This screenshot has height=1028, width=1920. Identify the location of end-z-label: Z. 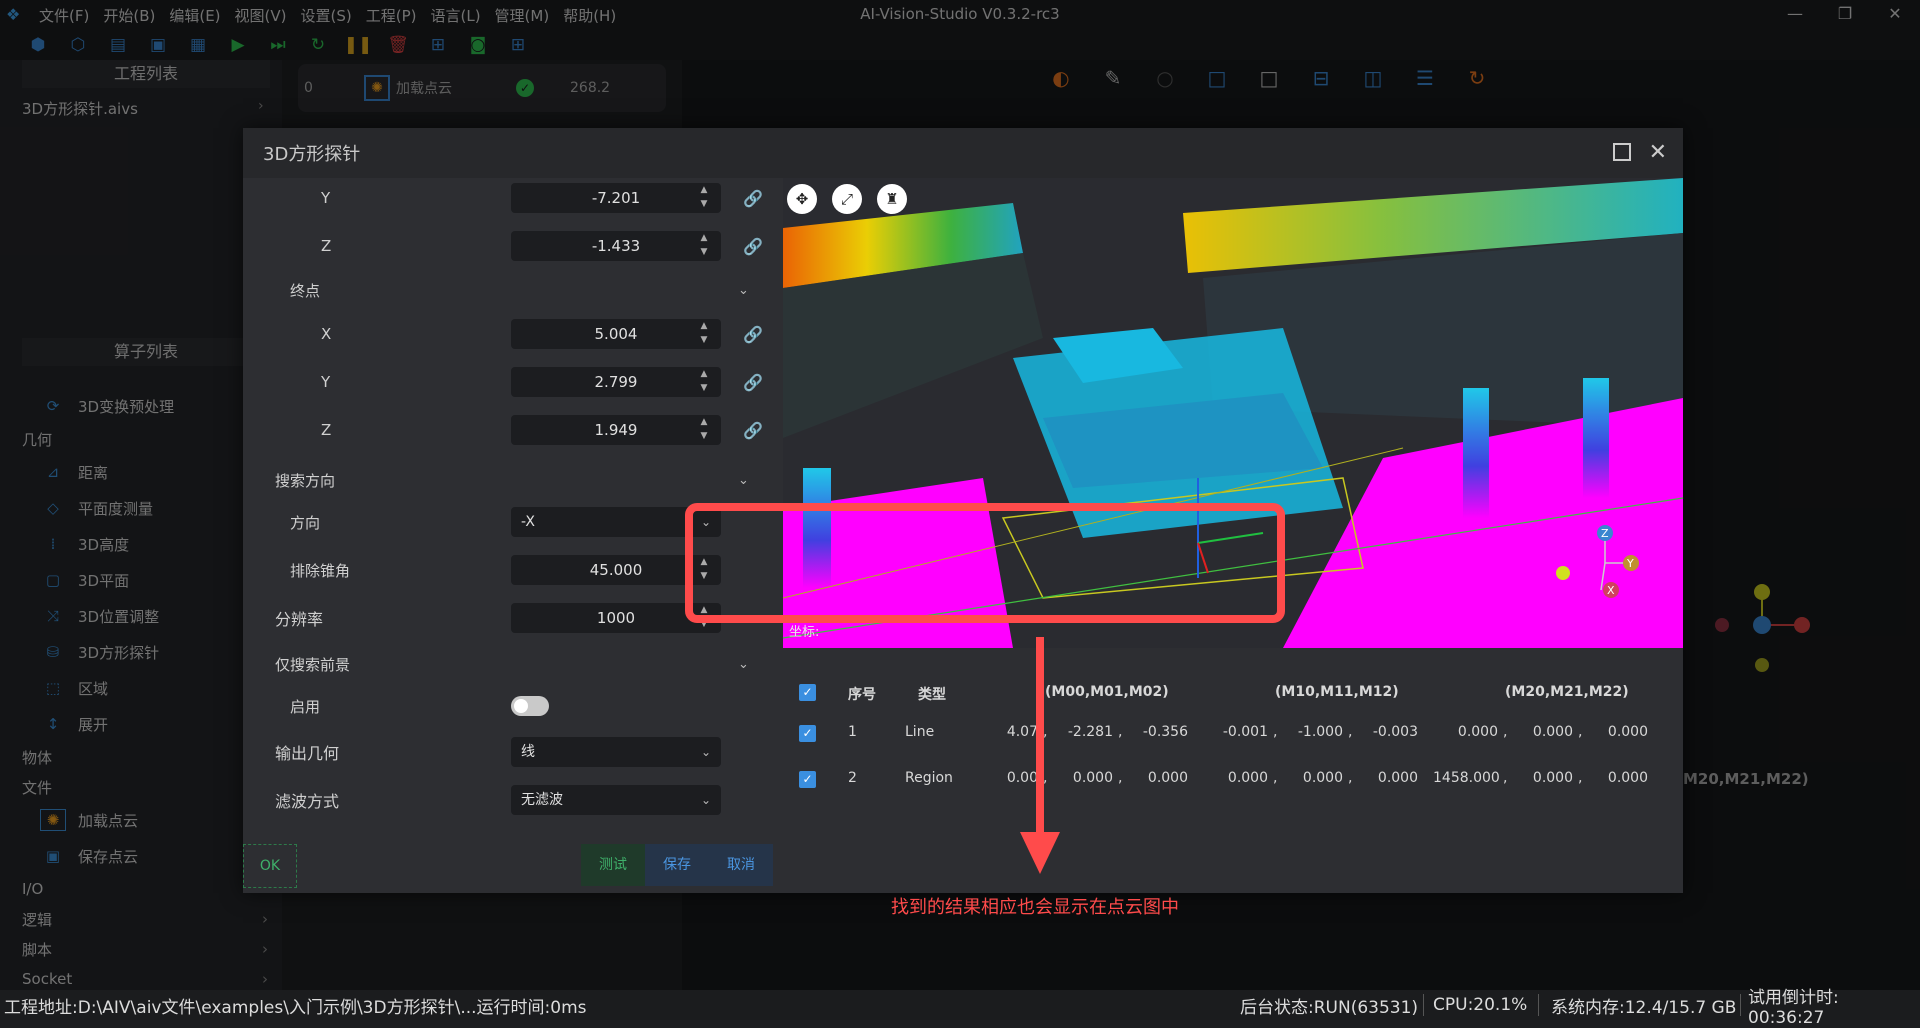
(326, 430).